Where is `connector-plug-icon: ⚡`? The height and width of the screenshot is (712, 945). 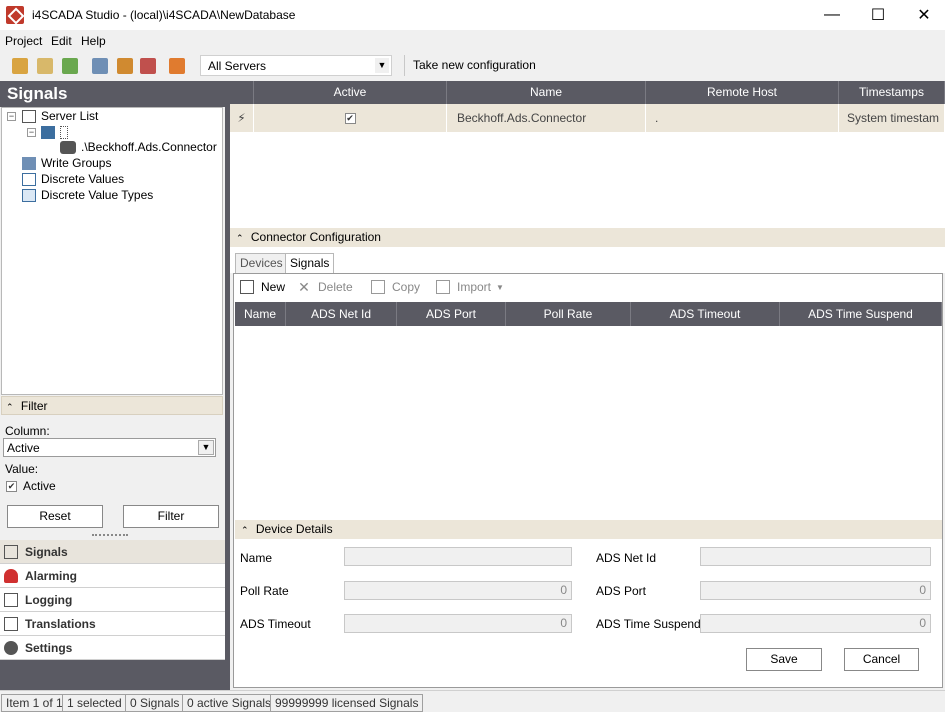
connector-plug-icon: ⚡ is located at coordinates (242, 118).